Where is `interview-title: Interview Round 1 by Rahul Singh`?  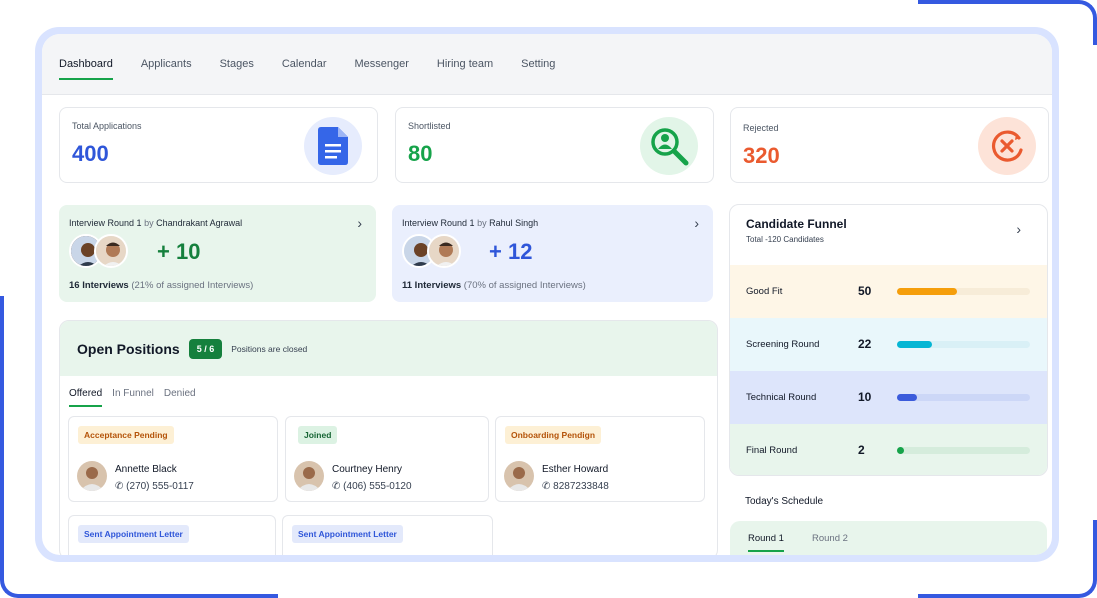
interview-title: Interview Round 1 by Rahul Singh is located at coordinates (470, 223).